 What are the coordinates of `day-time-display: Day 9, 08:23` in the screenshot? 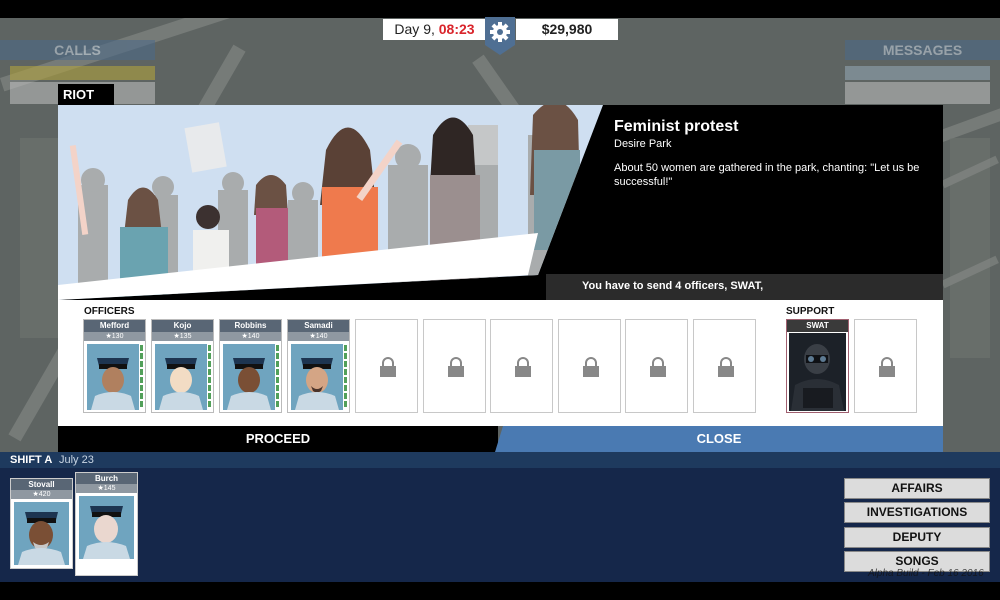 It's located at (434, 29).